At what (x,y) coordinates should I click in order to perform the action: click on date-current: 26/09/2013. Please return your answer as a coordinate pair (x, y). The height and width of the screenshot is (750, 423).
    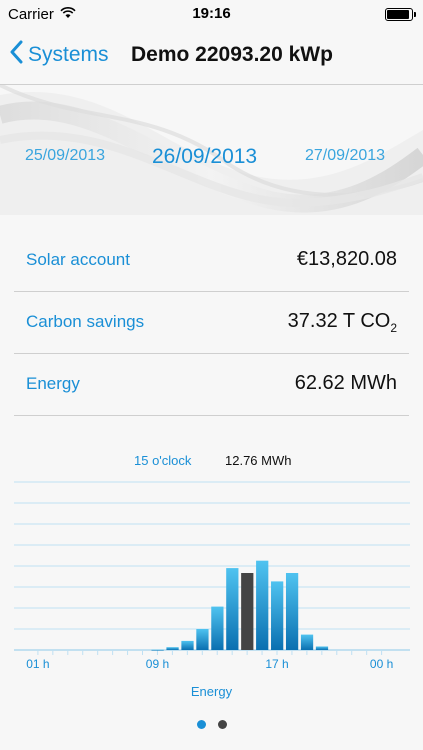
    Looking at the image, I should click on (204, 157).